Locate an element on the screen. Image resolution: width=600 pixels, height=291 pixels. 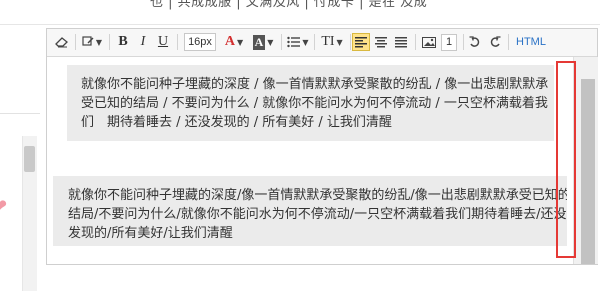
italic-button: I is located at coordinates (143, 42).